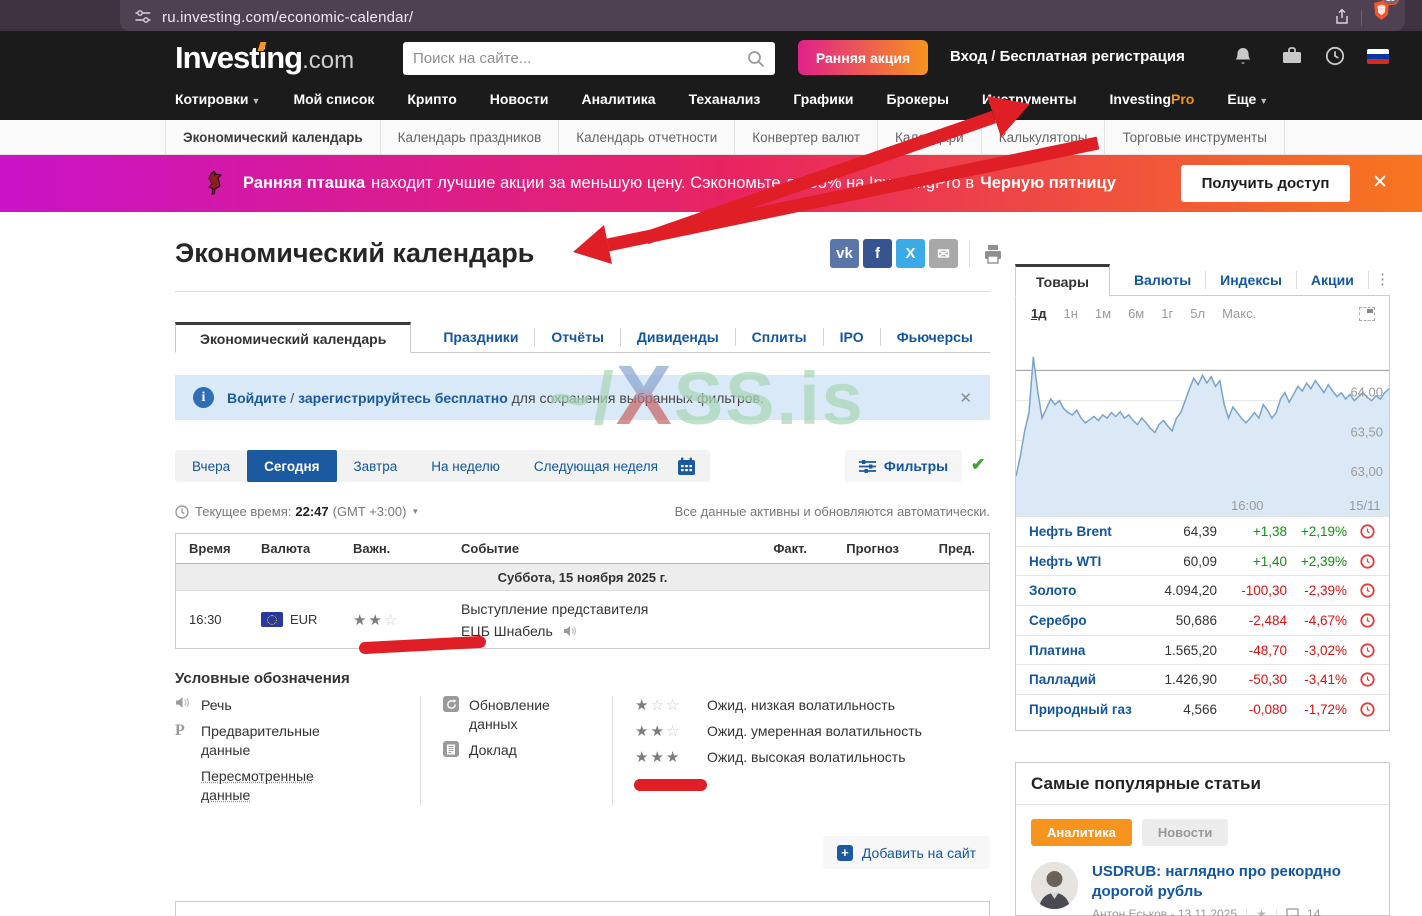 The image size is (1422, 916). Describe the element at coordinates (910, 253) in the screenshot. I see `x-icon: X` at that location.